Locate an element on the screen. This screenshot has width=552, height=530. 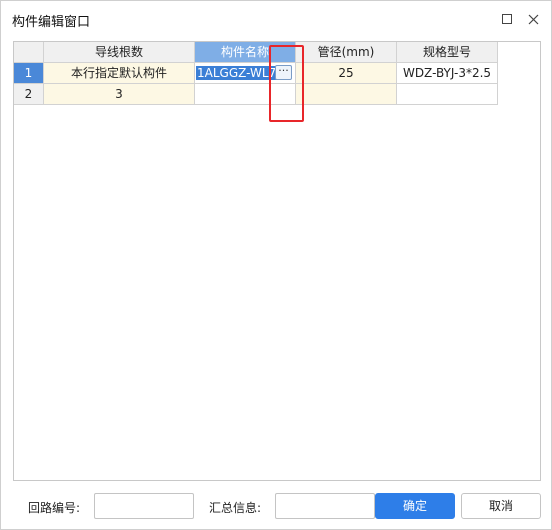
component-name-input: 1ALGGZ-WL7 is located at coordinates (237, 73).